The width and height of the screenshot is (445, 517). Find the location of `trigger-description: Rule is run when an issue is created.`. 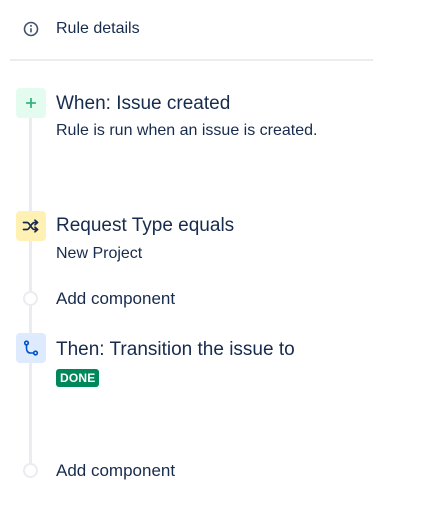

trigger-description: Rule is run when an issue is created. is located at coordinates (187, 130).